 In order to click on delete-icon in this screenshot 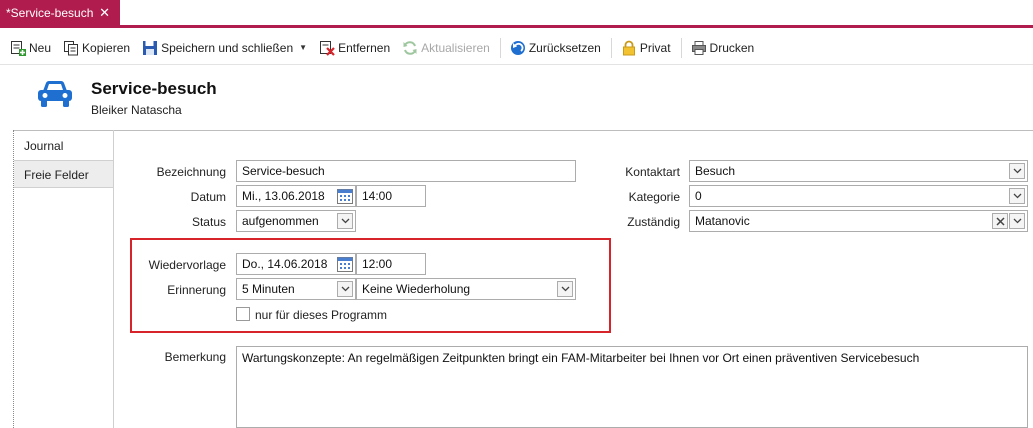, I will do `click(327, 48)`.